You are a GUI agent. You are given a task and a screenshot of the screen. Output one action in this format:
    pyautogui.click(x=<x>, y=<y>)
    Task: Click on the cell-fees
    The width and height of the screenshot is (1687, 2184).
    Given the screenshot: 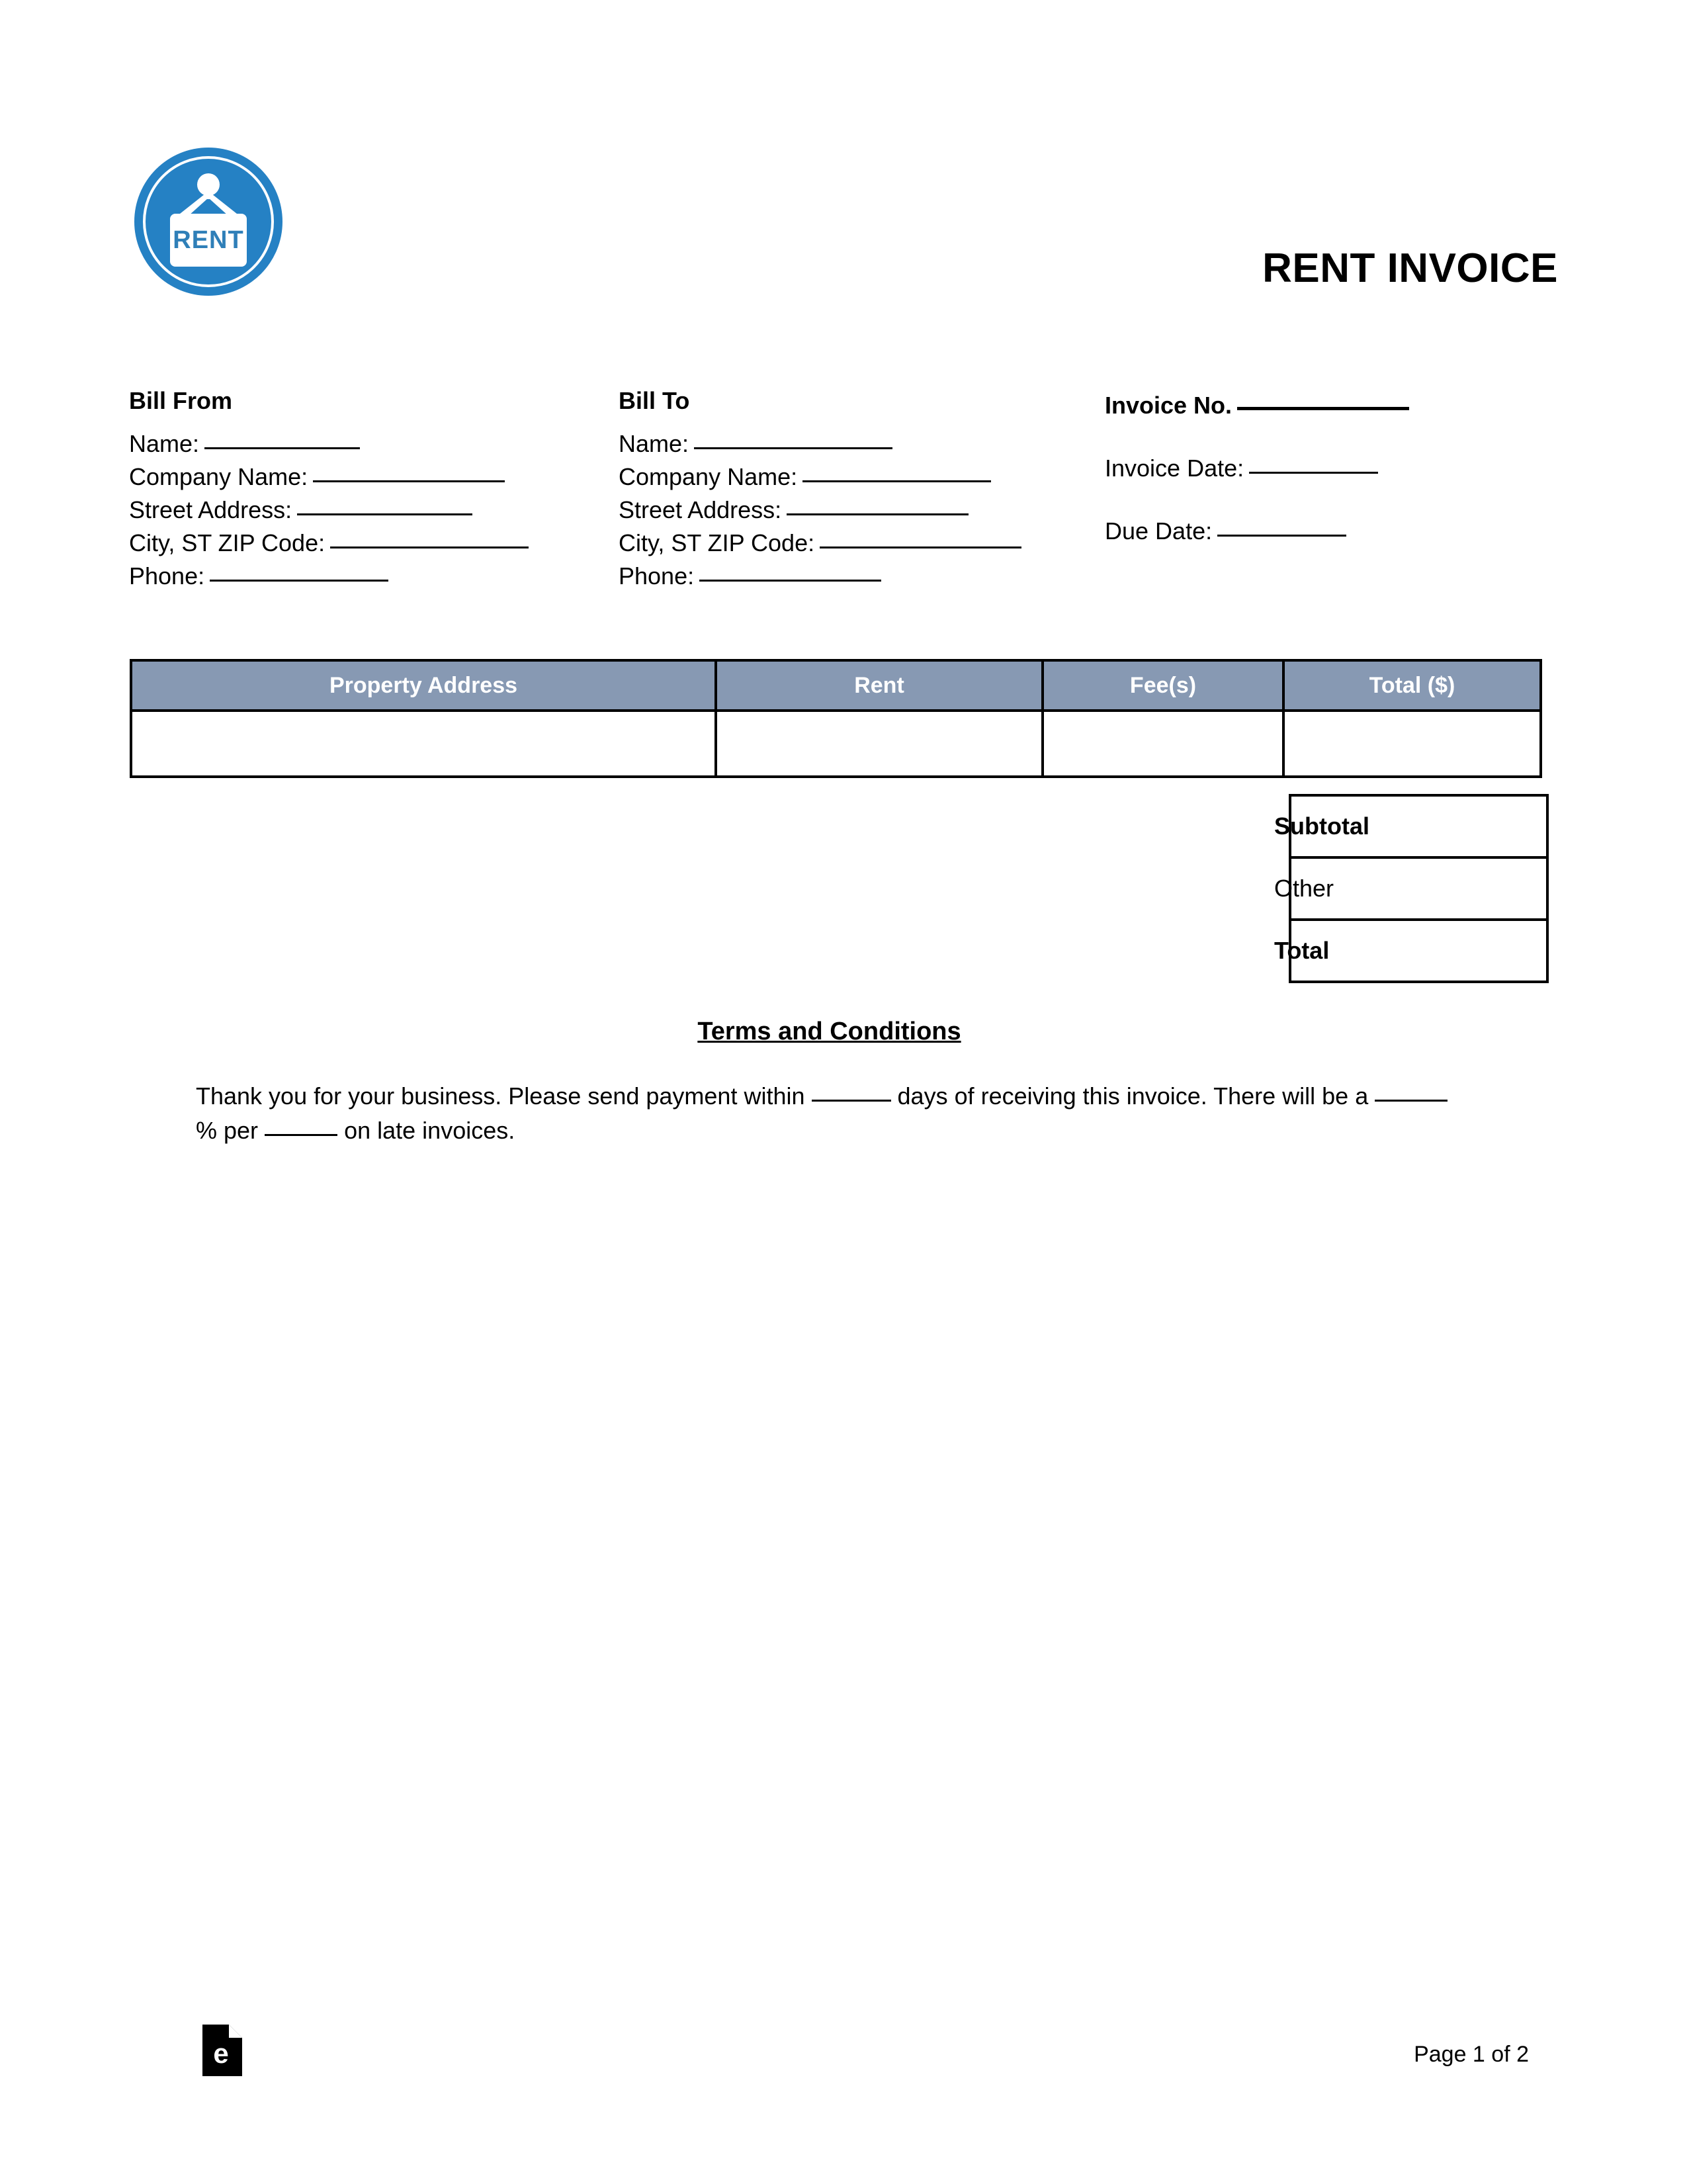 What is the action you would take?
    pyautogui.click(x=1163, y=744)
    